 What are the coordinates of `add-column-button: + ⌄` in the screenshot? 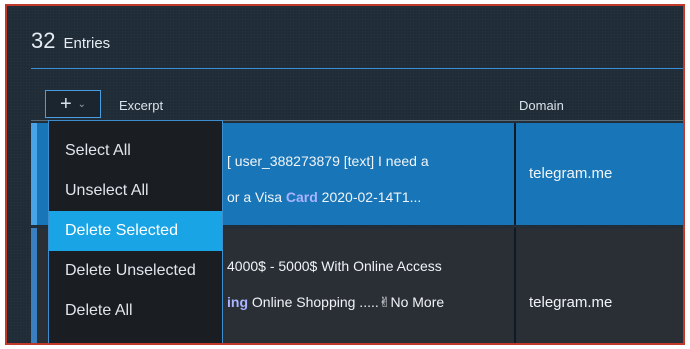 It's located at (73, 104).